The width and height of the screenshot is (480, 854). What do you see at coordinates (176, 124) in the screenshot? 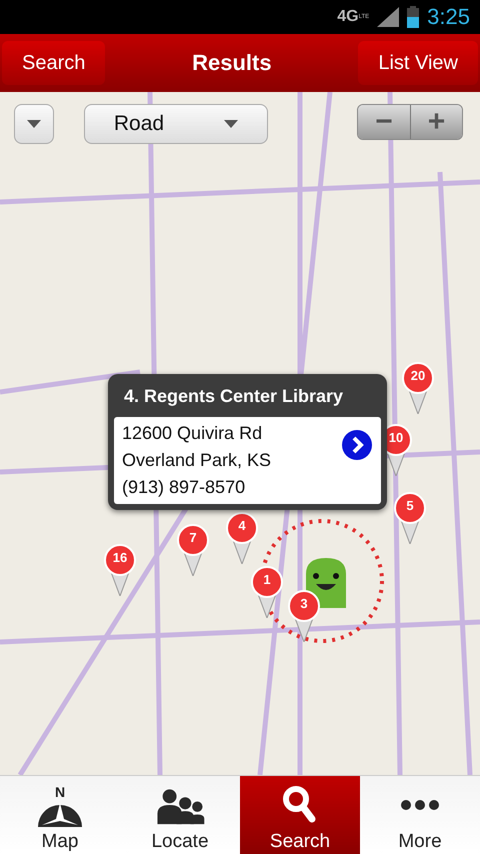
I see `map-type-dropdown: Road` at bounding box center [176, 124].